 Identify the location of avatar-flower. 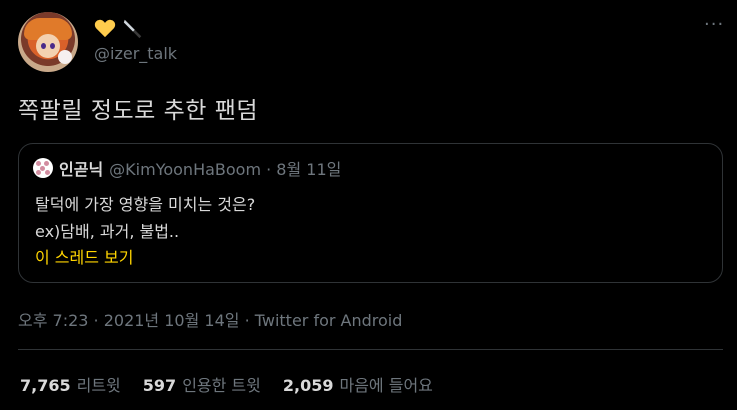
(65, 57).